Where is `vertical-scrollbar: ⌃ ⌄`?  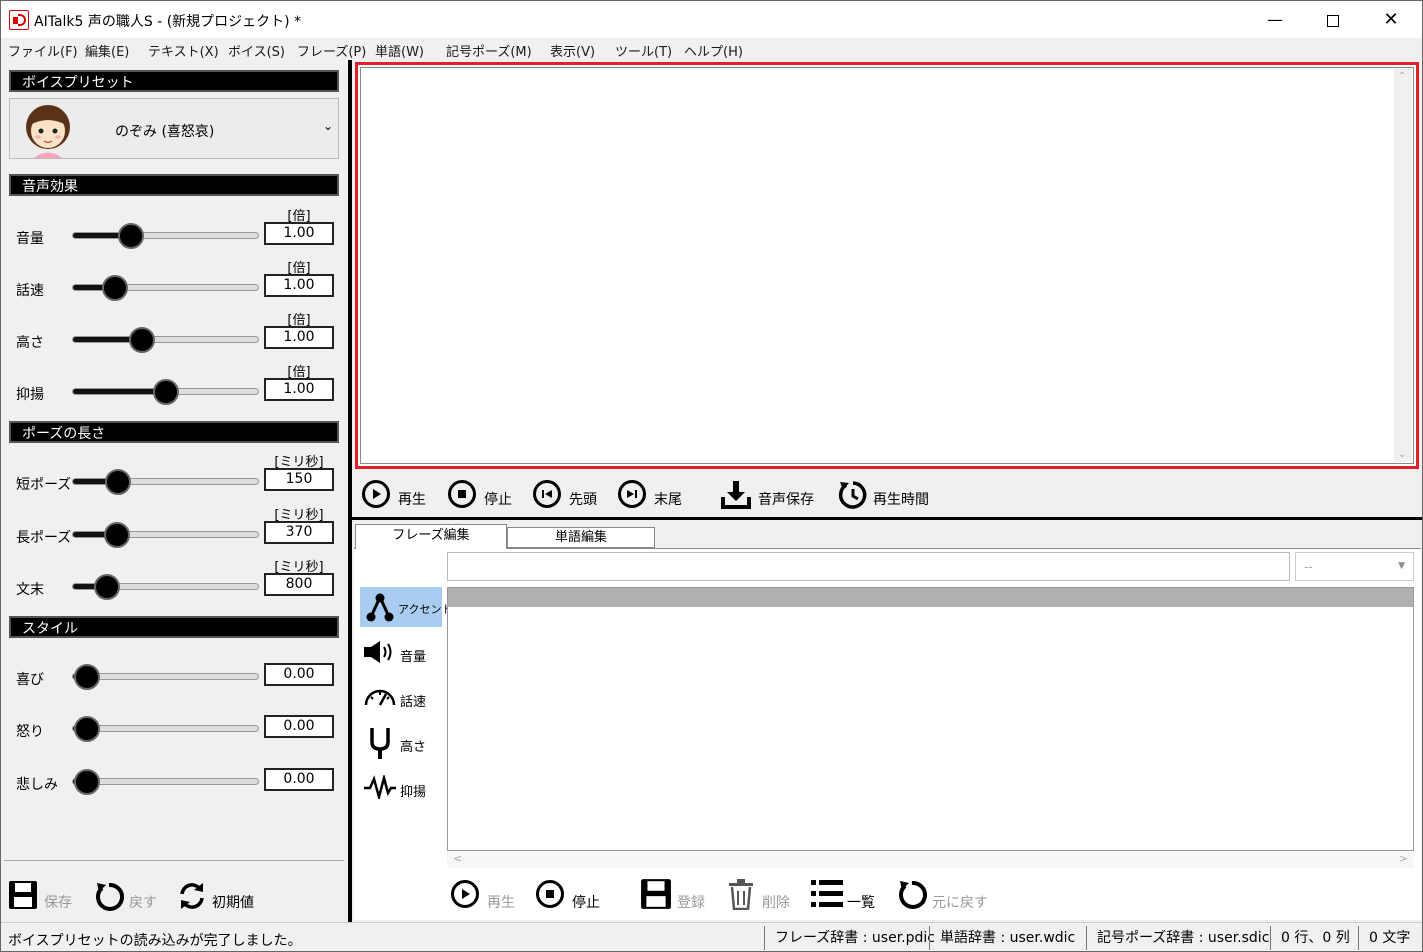 vertical-scrollbar: ⌃ ⌄ is located at coordinates (1403, 265).